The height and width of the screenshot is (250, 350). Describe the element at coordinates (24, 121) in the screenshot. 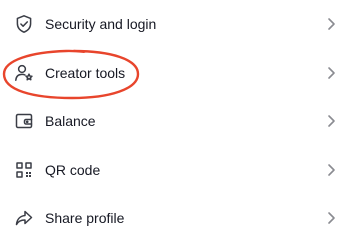

I see `wallet-icon` at that location.